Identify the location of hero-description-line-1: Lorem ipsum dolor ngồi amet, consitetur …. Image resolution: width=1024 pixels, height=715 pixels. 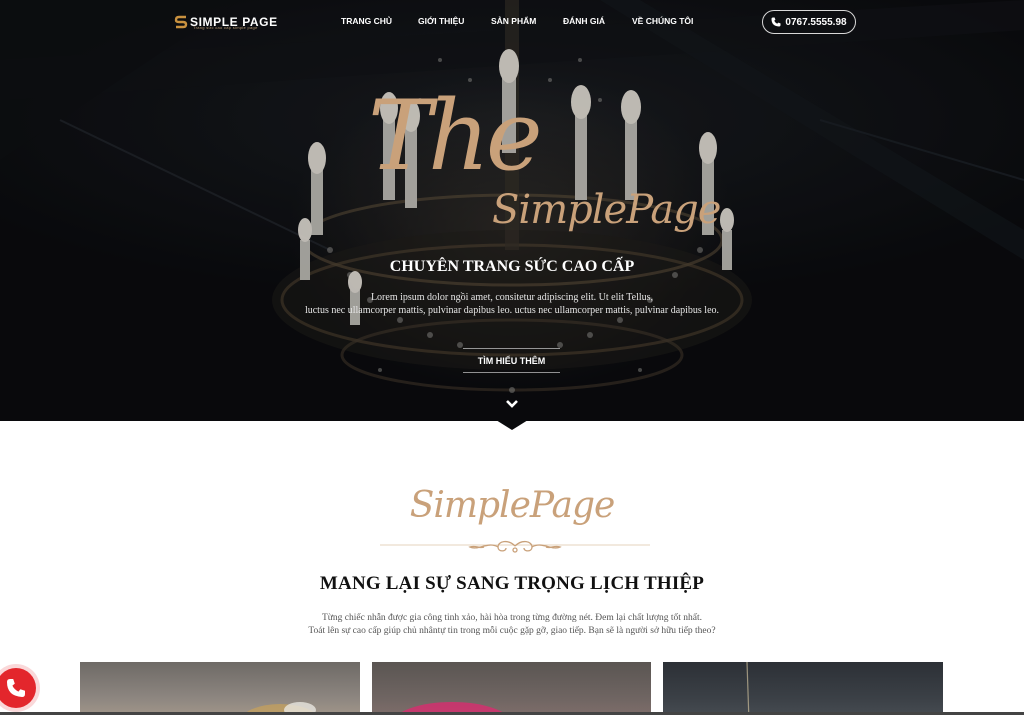
(512, 297).